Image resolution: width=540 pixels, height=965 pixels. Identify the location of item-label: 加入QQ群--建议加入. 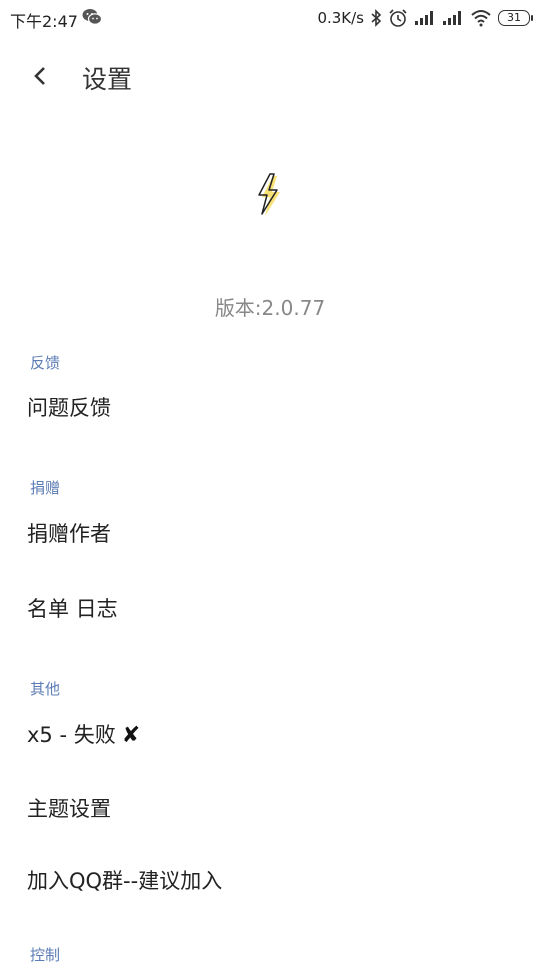
(125, 881).